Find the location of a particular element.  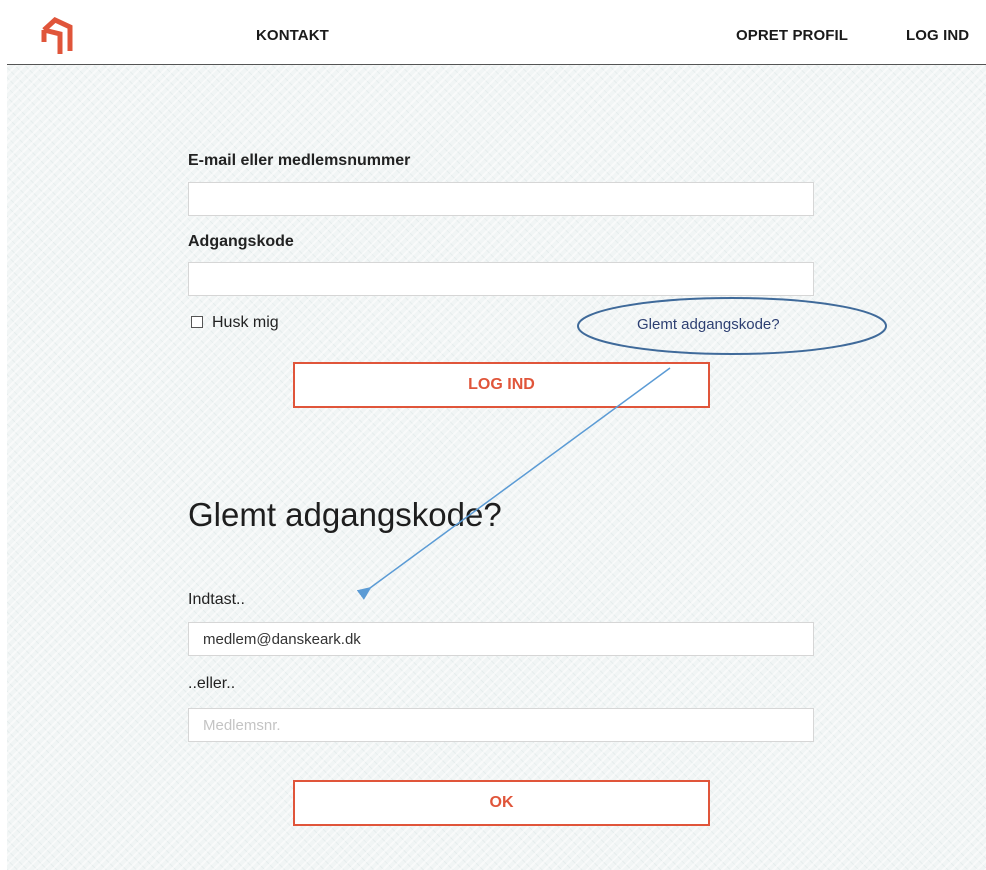

login-button: LOG IND is located at coordinates (501, 385).